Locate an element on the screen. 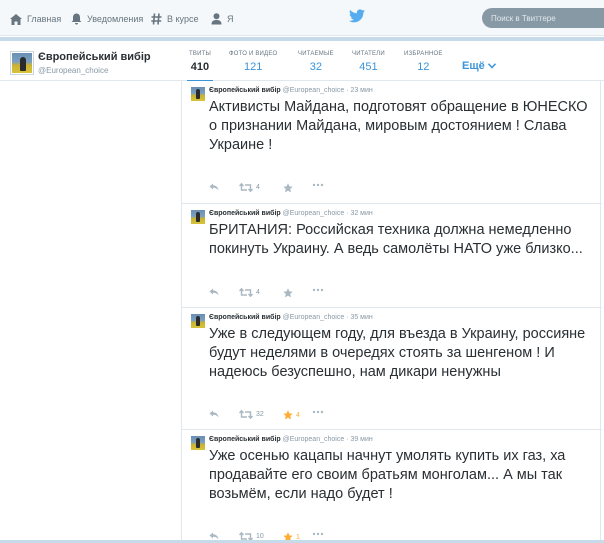 Image resolution: width=604 pixels, height=543 pixels. stat-favorites-value: 12 is located at coordinates (423, 67).